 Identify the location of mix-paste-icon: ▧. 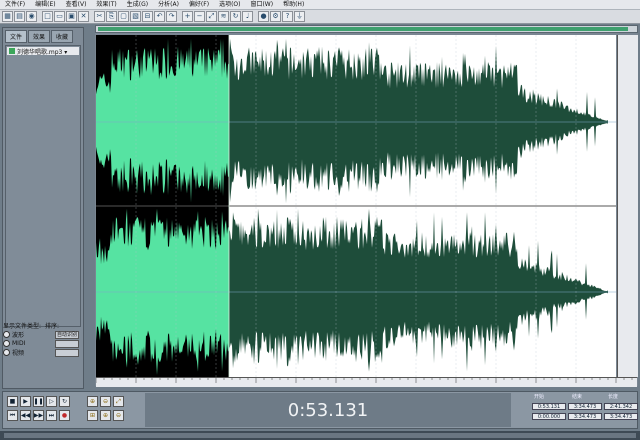
(135, 16).